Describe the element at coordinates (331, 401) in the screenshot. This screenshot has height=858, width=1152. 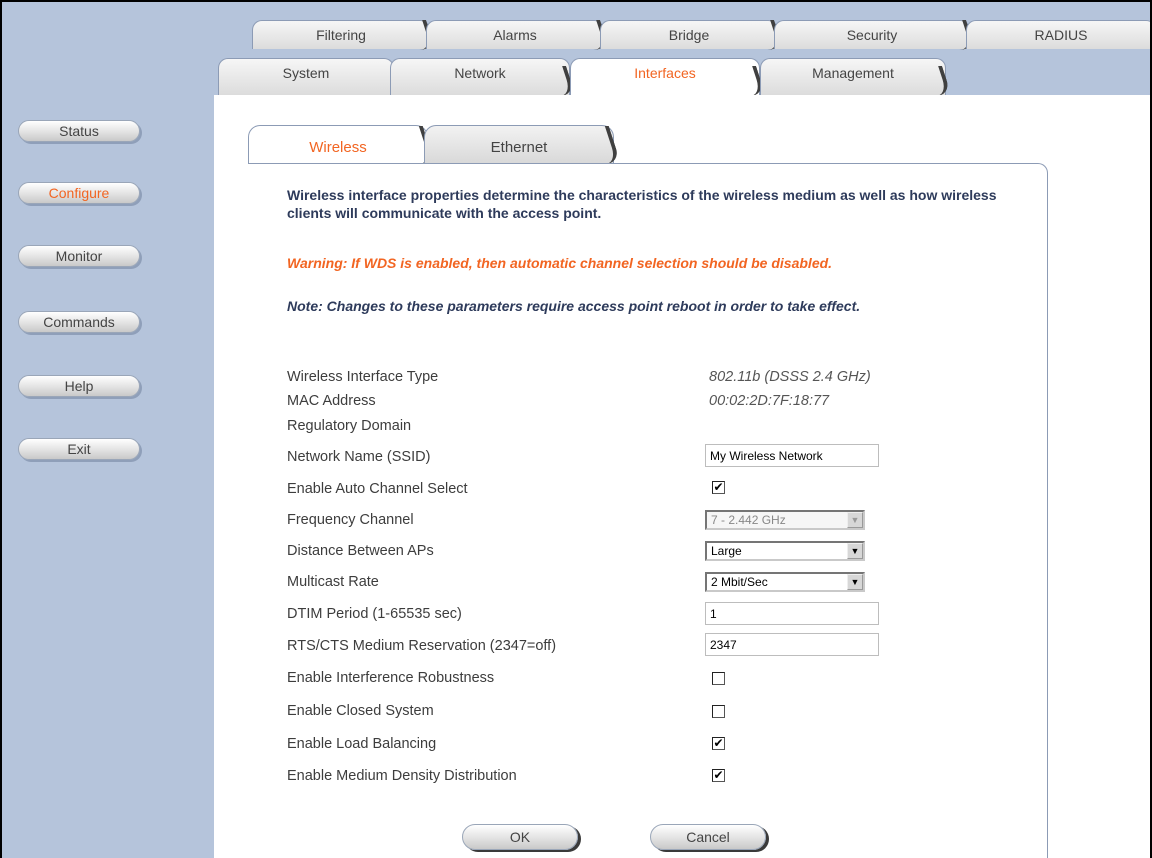
I see `mac-address-label: MAC Address` at that location.